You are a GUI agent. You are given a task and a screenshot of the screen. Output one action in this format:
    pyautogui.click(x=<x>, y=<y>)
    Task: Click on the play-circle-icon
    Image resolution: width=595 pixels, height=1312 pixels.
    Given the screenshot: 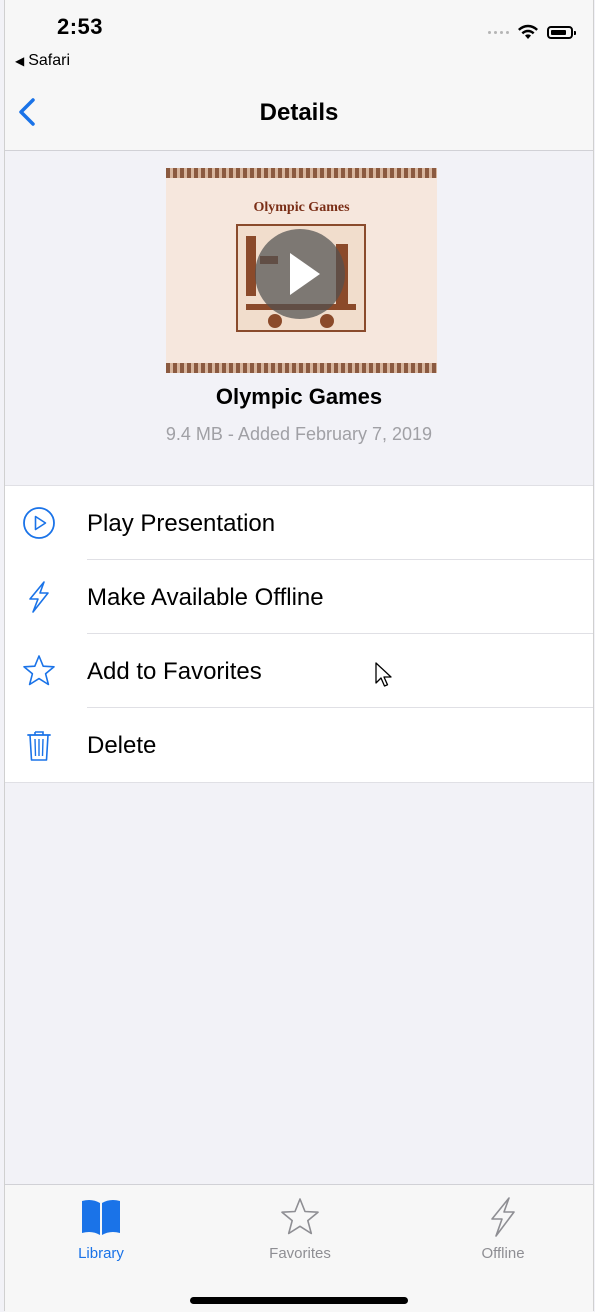 What is the action you would take?
    pyautogui.click(x=39, y=523)
    